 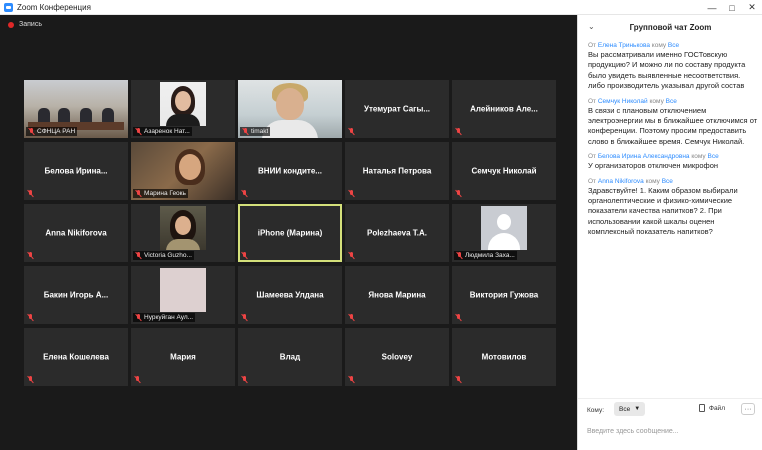 What do you see at coordinates (504, 357) in the screenshot?
I see `participant-tile: Мотовилов` at bounding box center [504, 357].